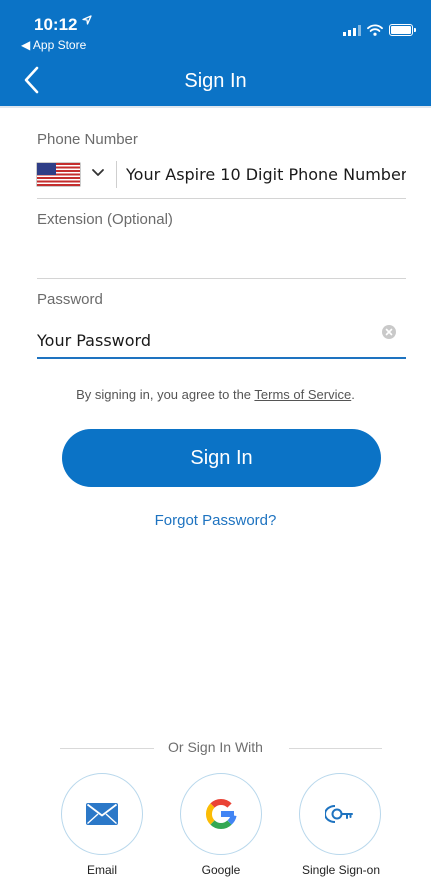 The height and width of the screenshot is (889, 431). What do you see at coordinates (70, 299) in the screenshot?
I see `password-label: Password` at bounding box center [70, 299].